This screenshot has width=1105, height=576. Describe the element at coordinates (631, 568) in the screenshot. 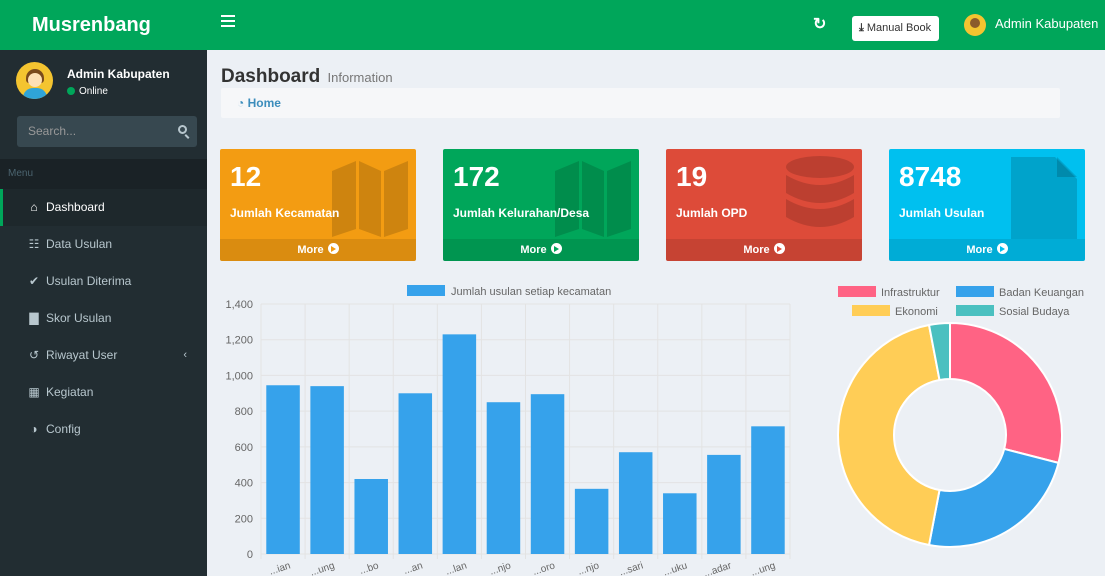

I see `x-tick-label: ...sari` at that location.